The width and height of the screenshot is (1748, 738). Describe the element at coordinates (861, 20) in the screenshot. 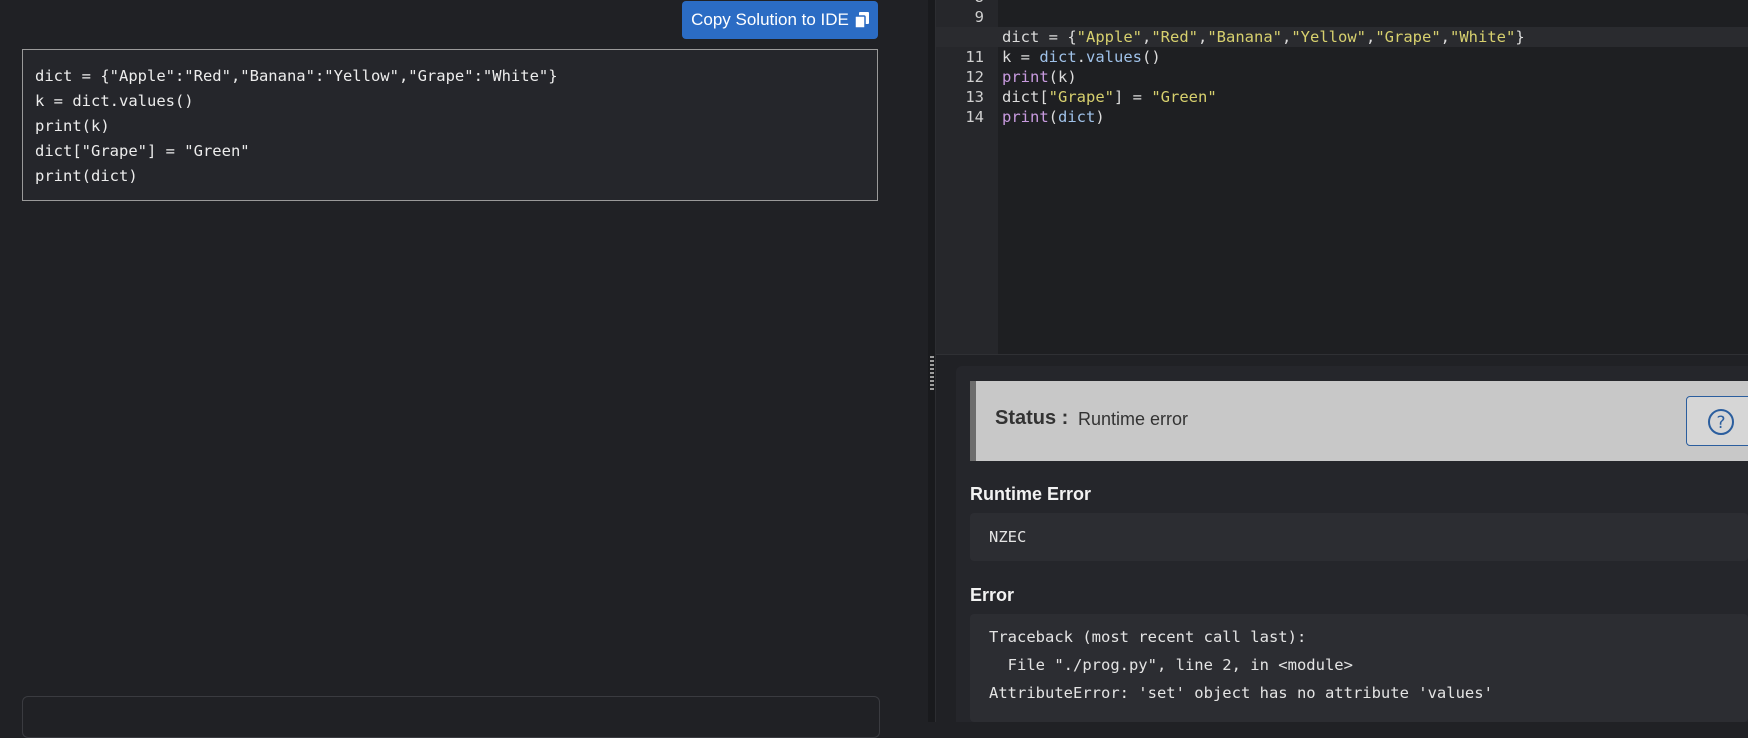

I see `copy-icon` at that location.